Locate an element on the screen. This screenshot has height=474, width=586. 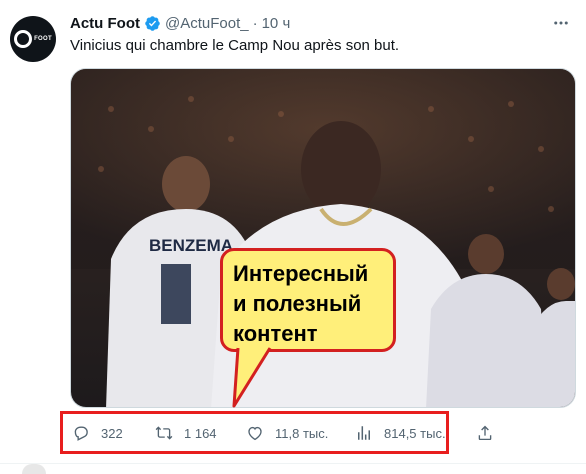
author-avatar: FOOT is located at coordinates (33, 39).